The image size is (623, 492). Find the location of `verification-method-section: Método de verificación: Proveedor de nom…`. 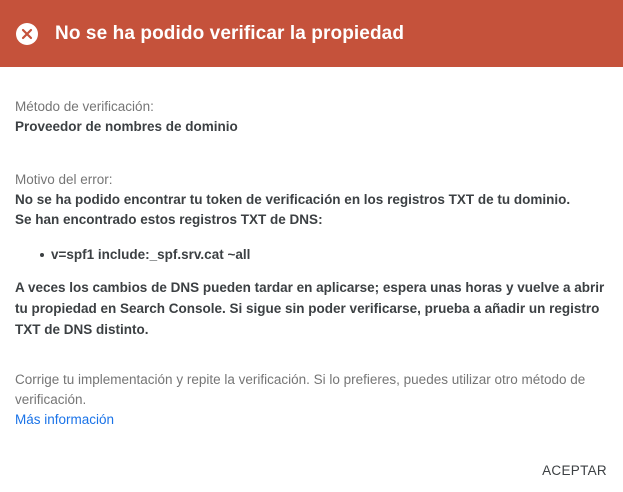

verification-method-section: Método de verificación: Proveedor de nom… is located at coordinates (314, 117).